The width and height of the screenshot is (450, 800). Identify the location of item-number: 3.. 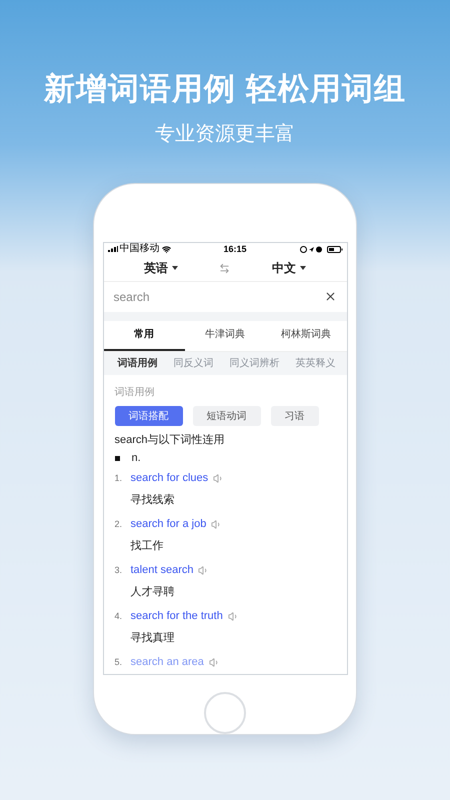
(119, 570).